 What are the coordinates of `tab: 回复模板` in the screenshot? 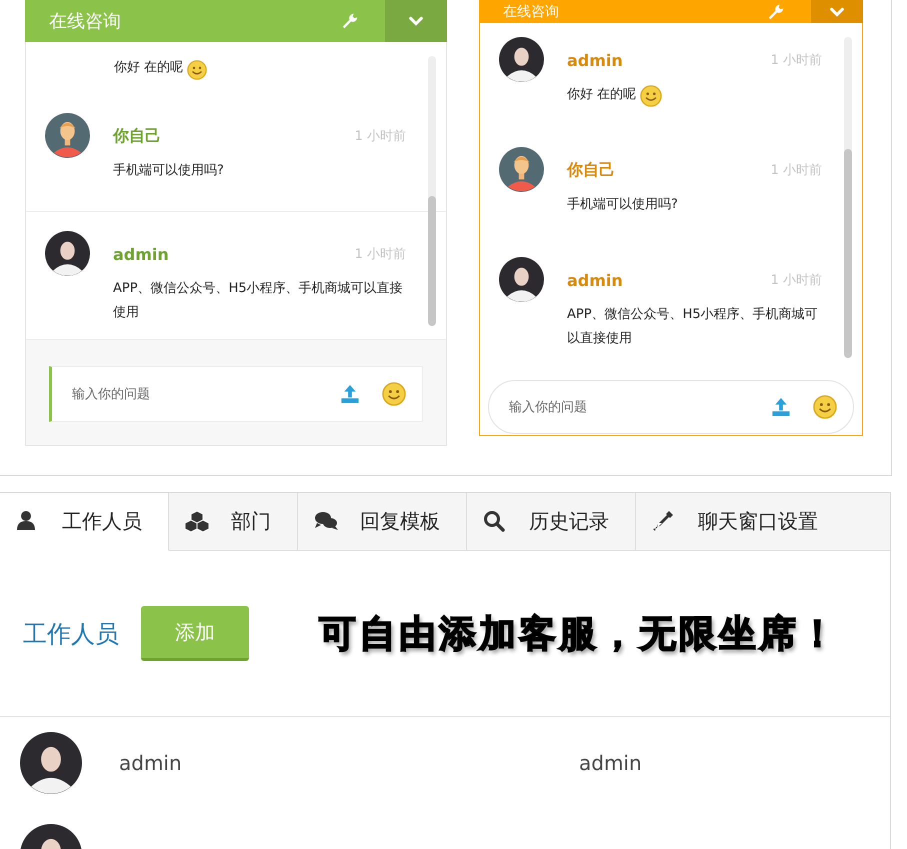 It's located at (382, 522).